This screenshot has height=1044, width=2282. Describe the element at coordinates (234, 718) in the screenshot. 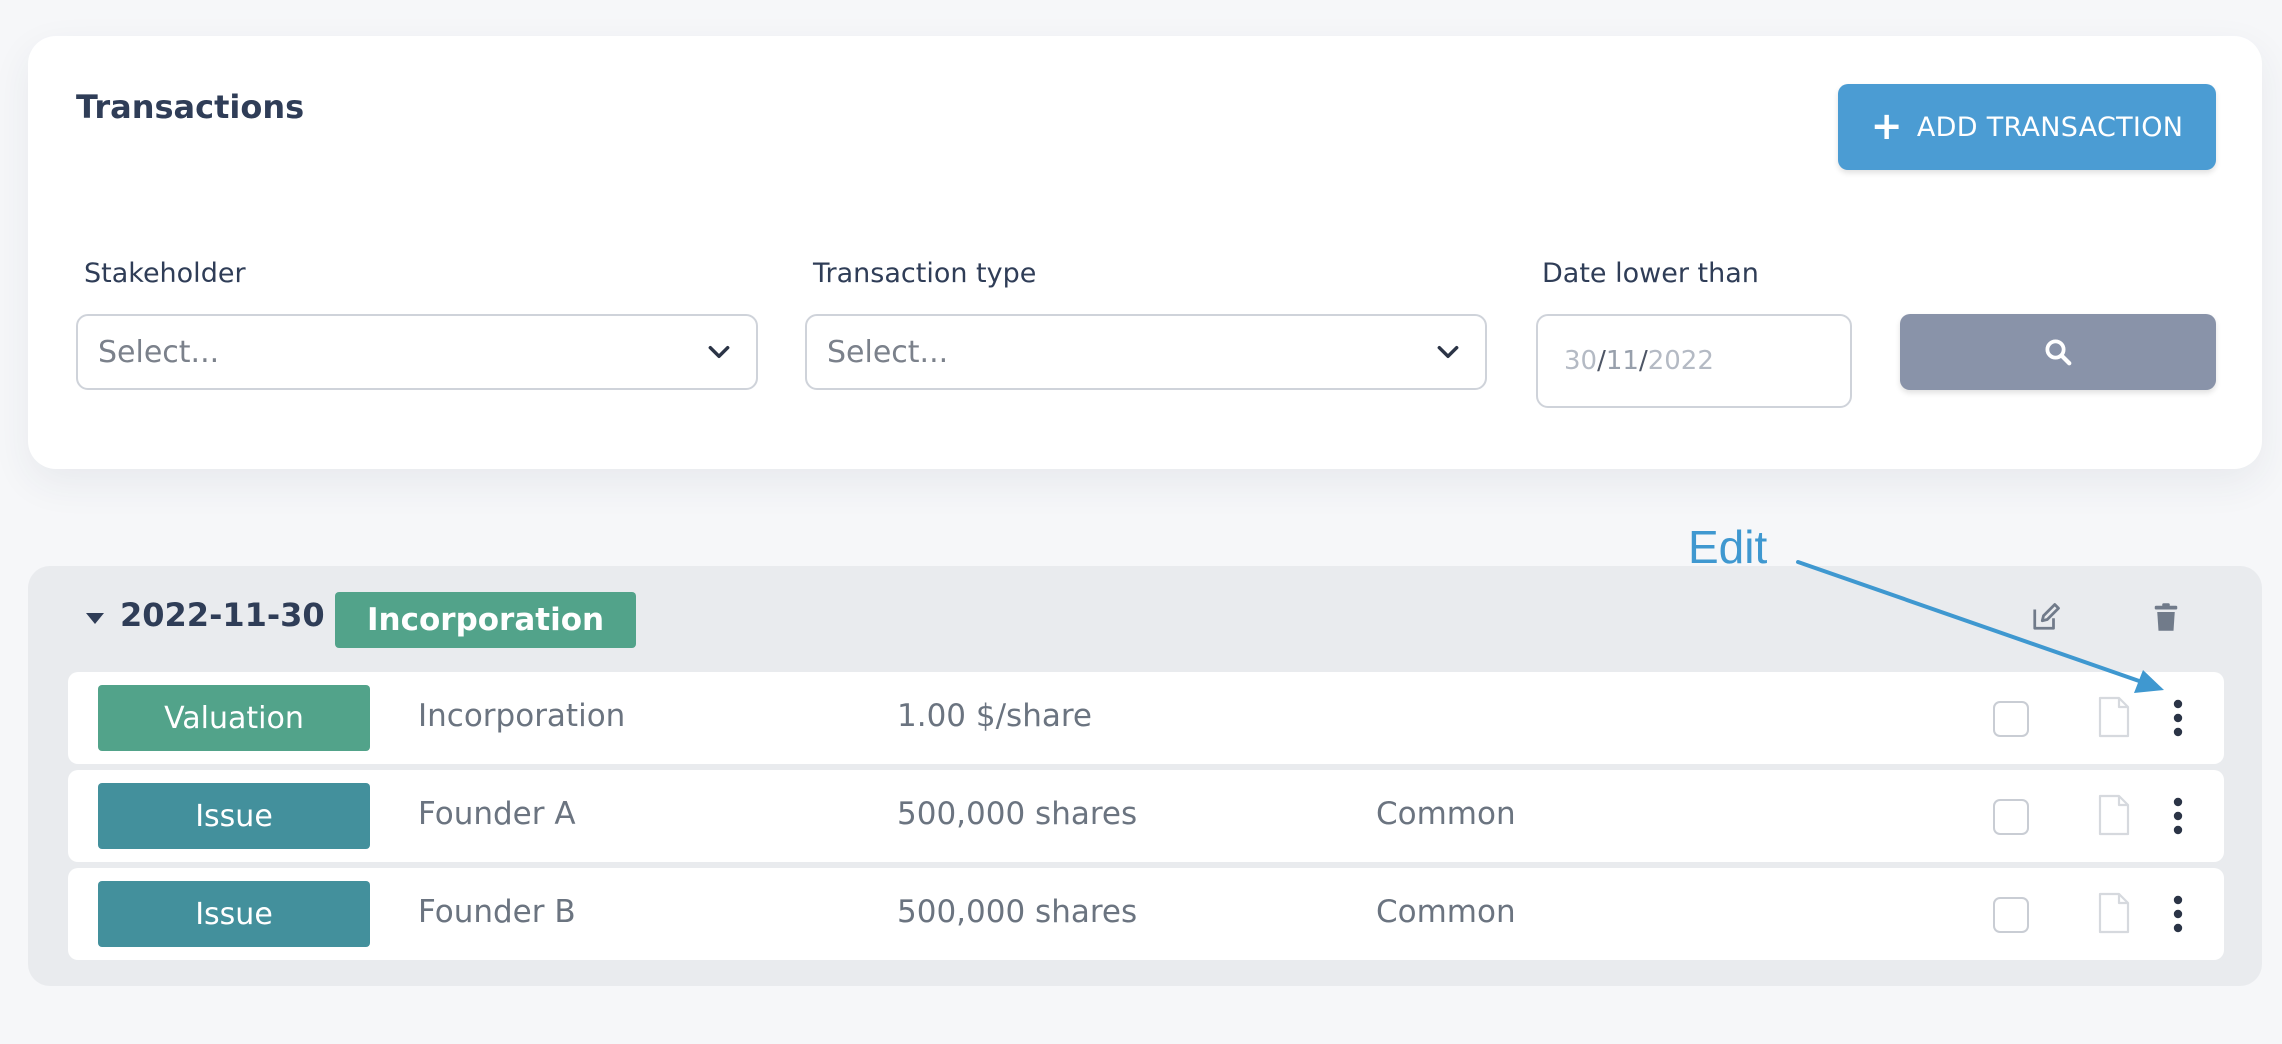

I see `transaction-type-badge: Valuation` at that location.